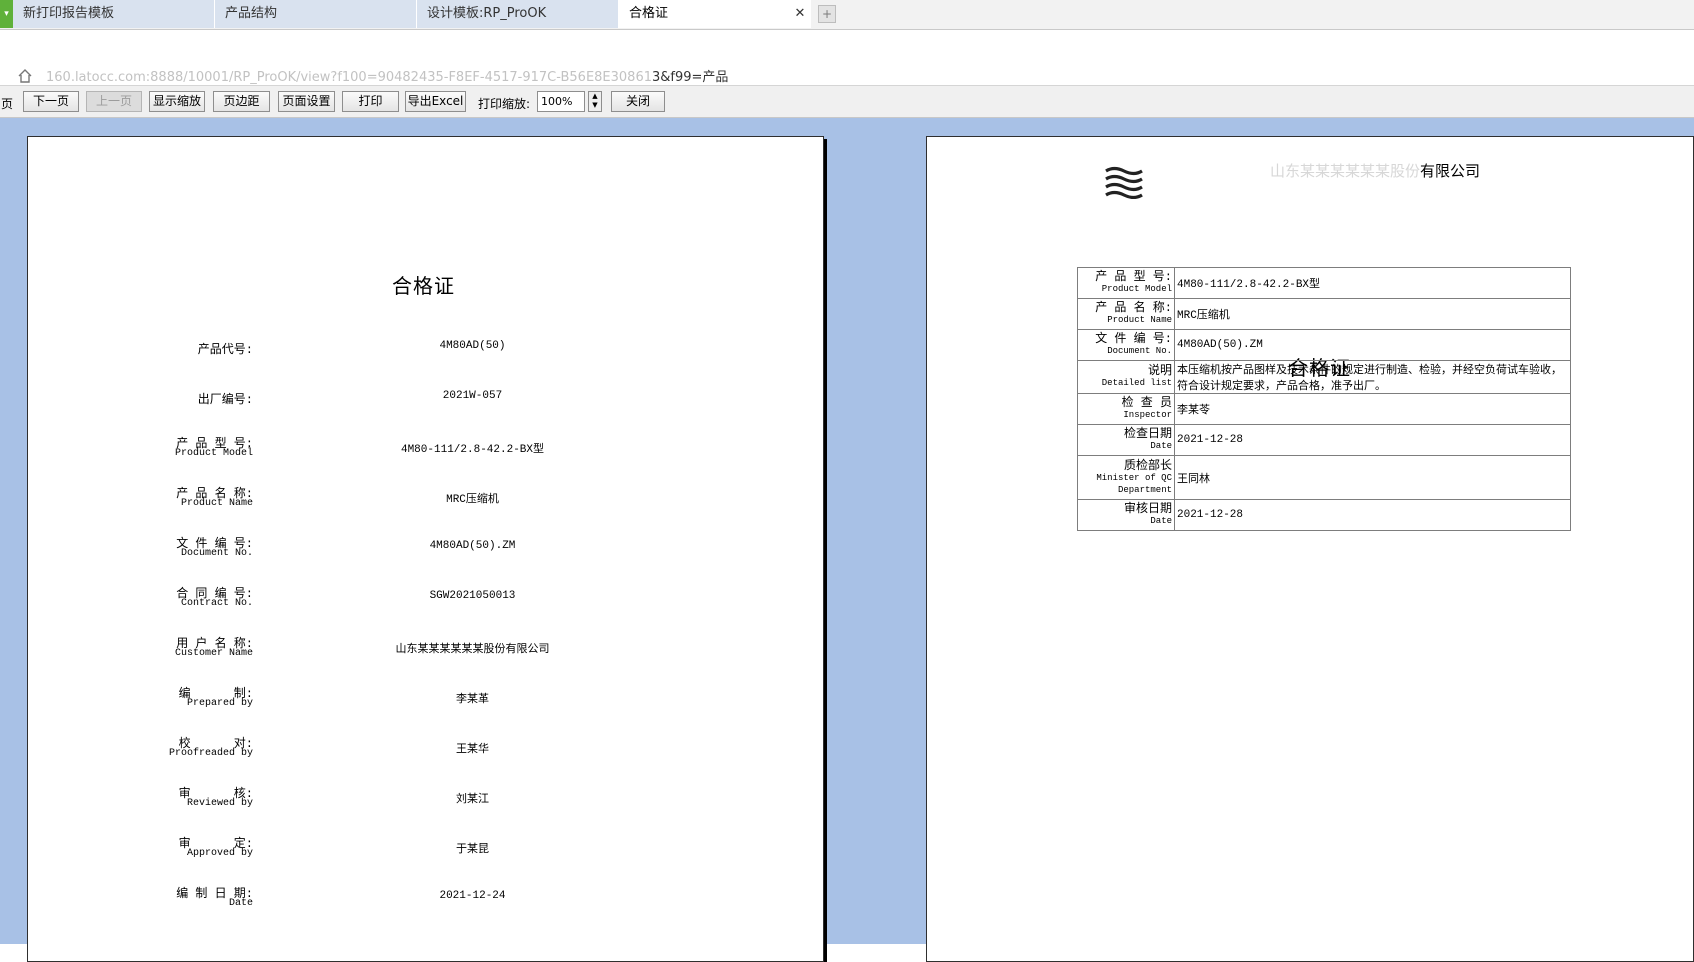 The width and height of the screenshot is (1694, 962). I want to click on certificate-field-value: 4M80-111/2.8-42.2-BX型, so click(1372, 283).